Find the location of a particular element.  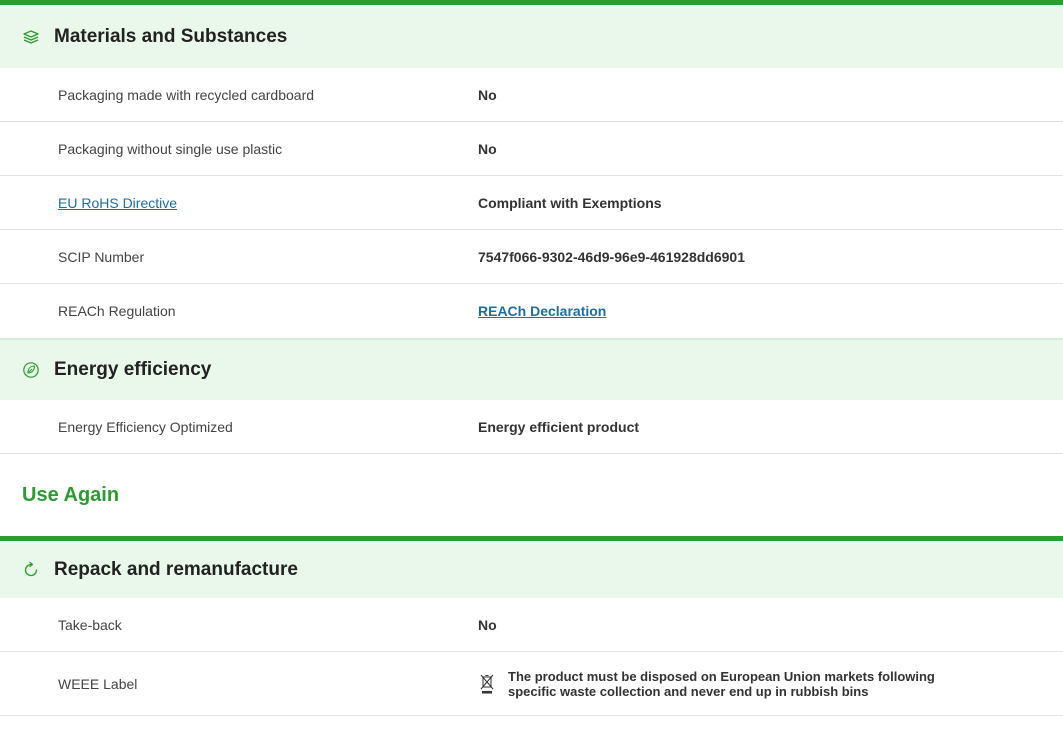

row-label: Energy Efficiency Optimized is located at coordinates (145, 426).